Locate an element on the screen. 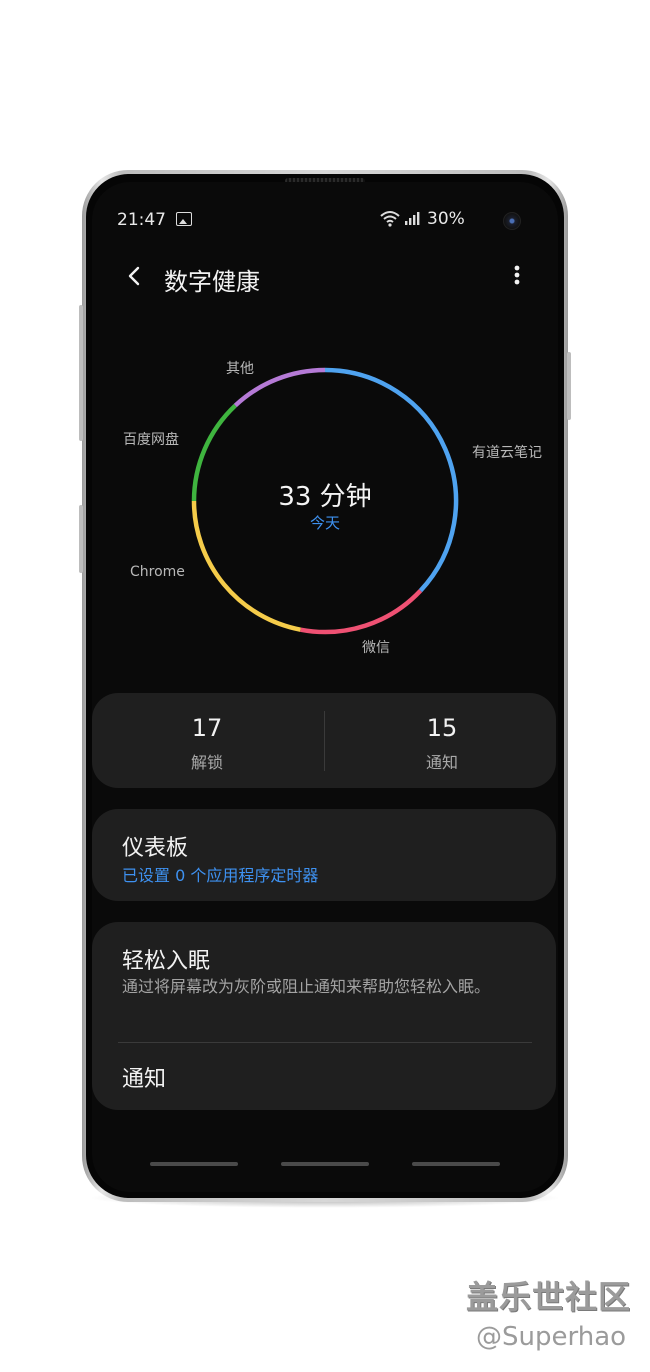 The image size is (650, 1372). unlocks-stat: 17 解锁 is located at coordinates (207, 740).